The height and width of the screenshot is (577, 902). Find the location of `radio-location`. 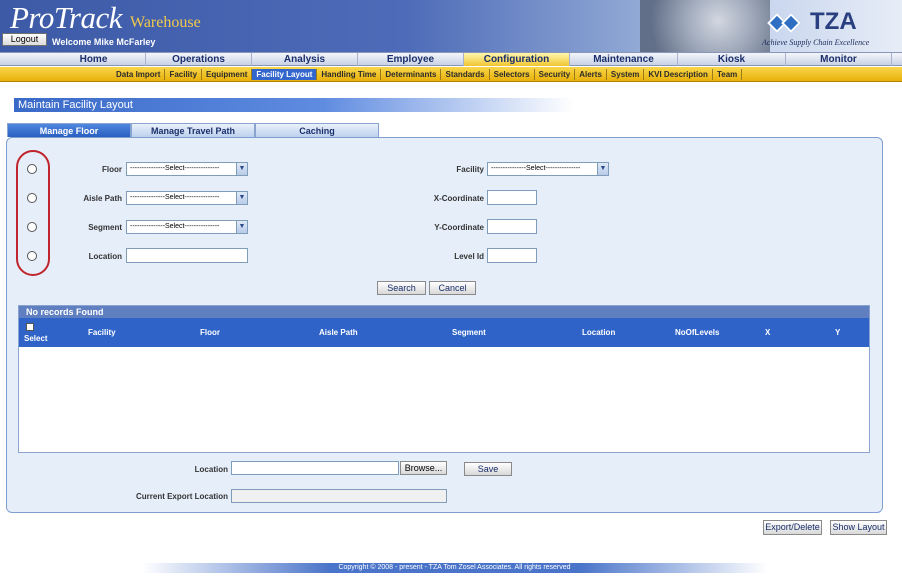

radio-location is located at coordinates (32, 256).